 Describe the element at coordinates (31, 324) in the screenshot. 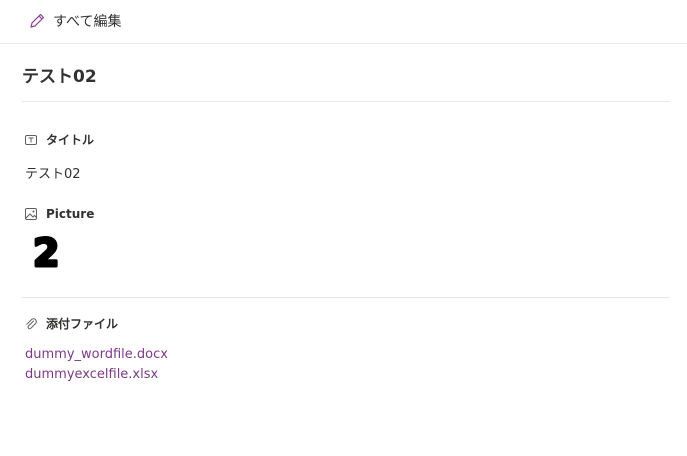

I see `paperclip-icon` at that location.